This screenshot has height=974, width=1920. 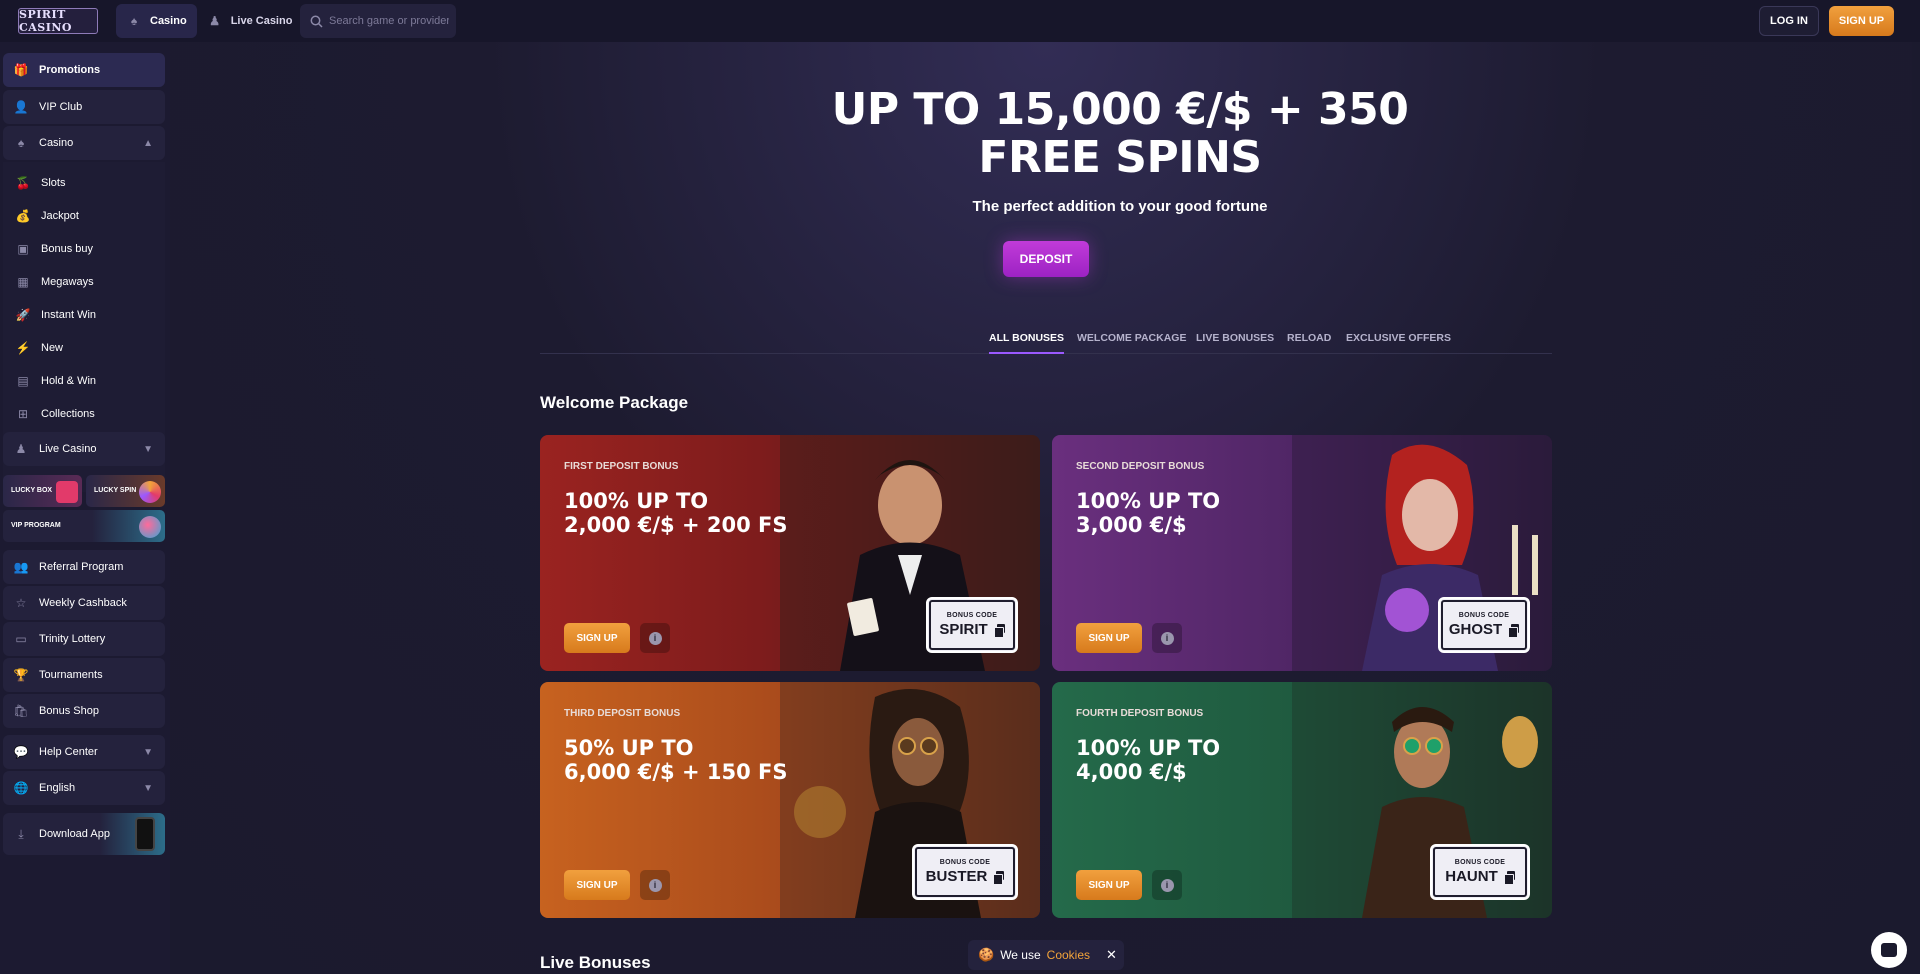 I want to click on sidebar-item-instant-win: 🚀 Instant Win, so click(x=56, y=315).